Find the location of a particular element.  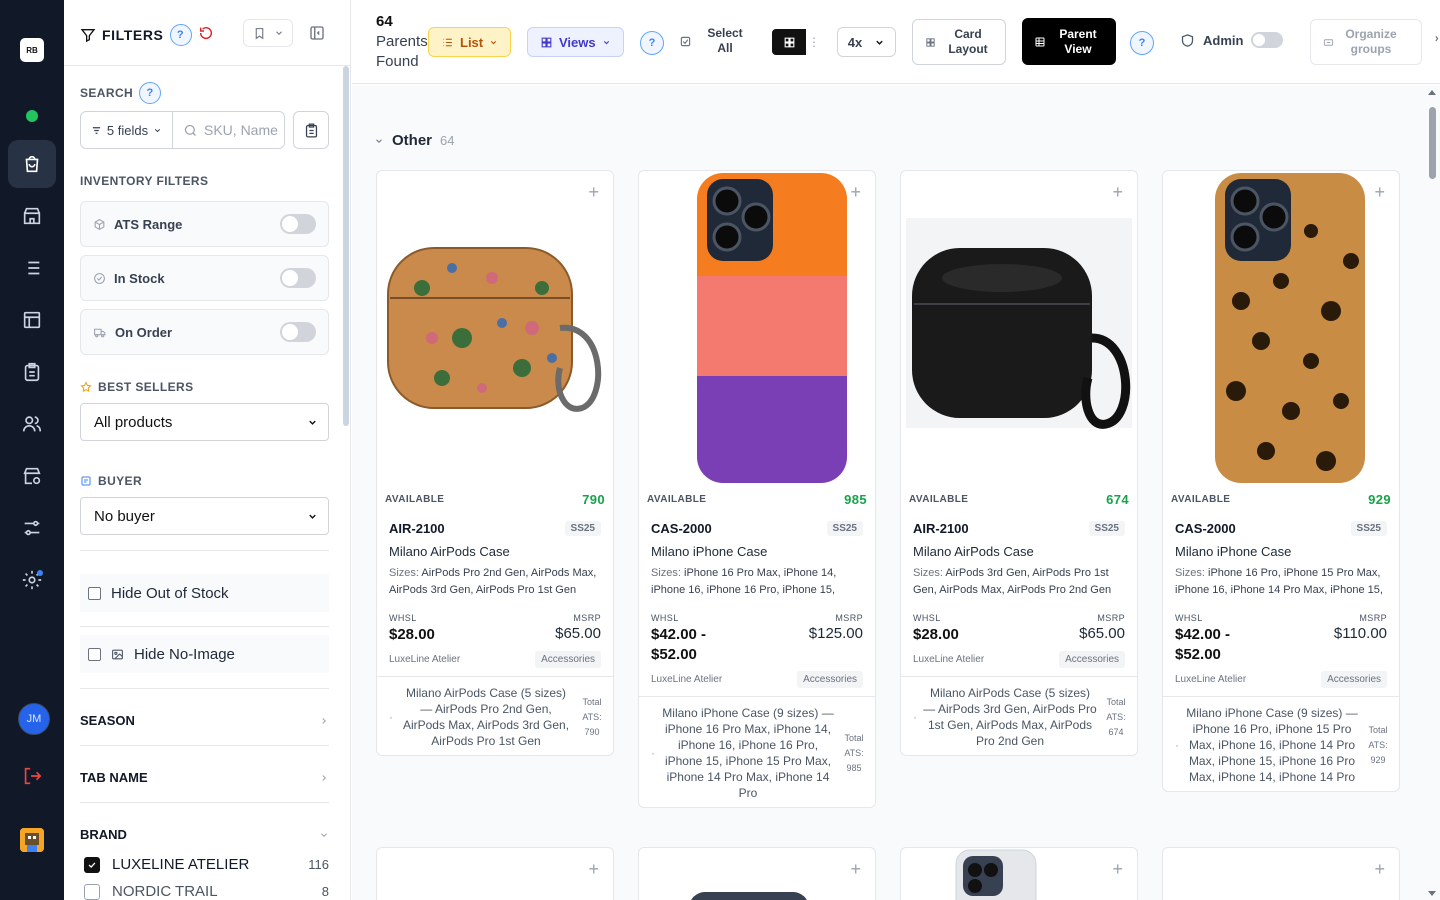

select-all-button: Select All is located at coordinates (713, 41).